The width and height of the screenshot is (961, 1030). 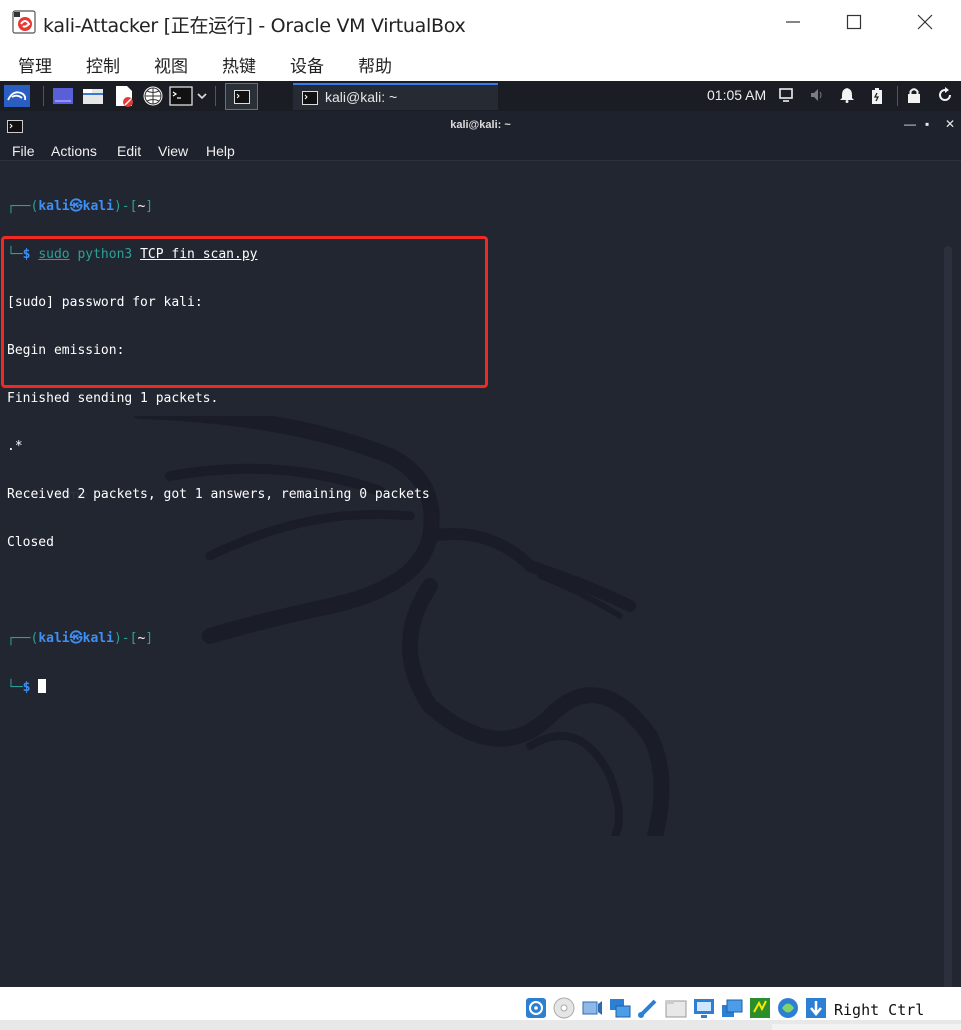 What do you see at coordinates (788, 1008) in the screenshot?
I see `guest-additions-icon` at bounding box center [788, 1008].